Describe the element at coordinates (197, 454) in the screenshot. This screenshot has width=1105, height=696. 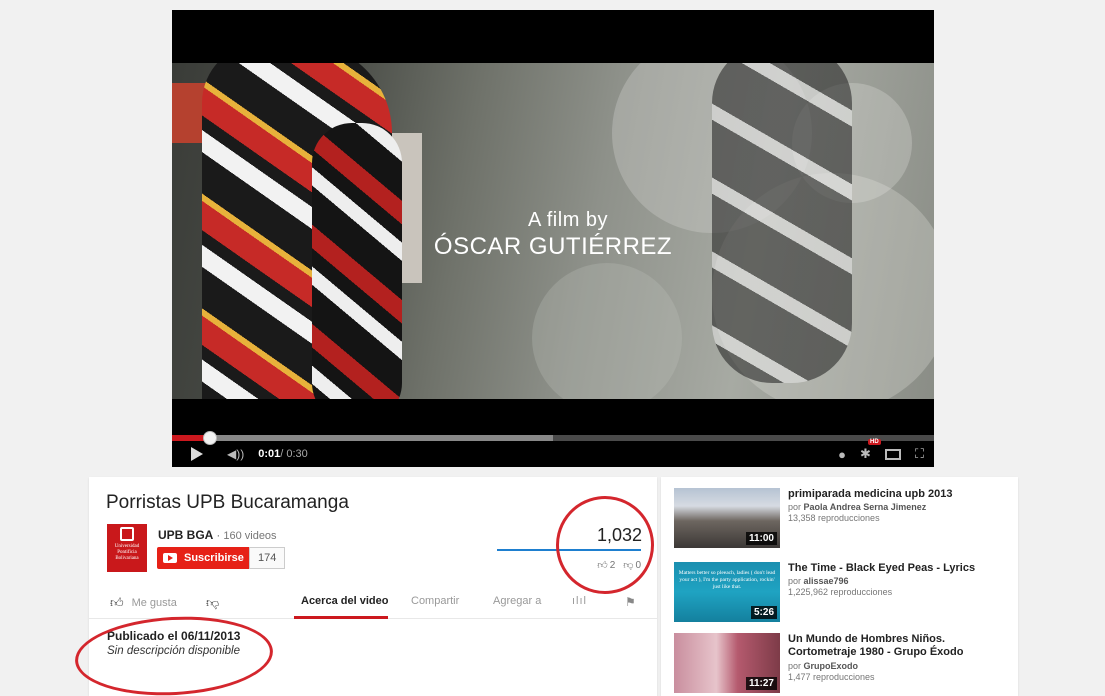
I see `play-icon` at that location.